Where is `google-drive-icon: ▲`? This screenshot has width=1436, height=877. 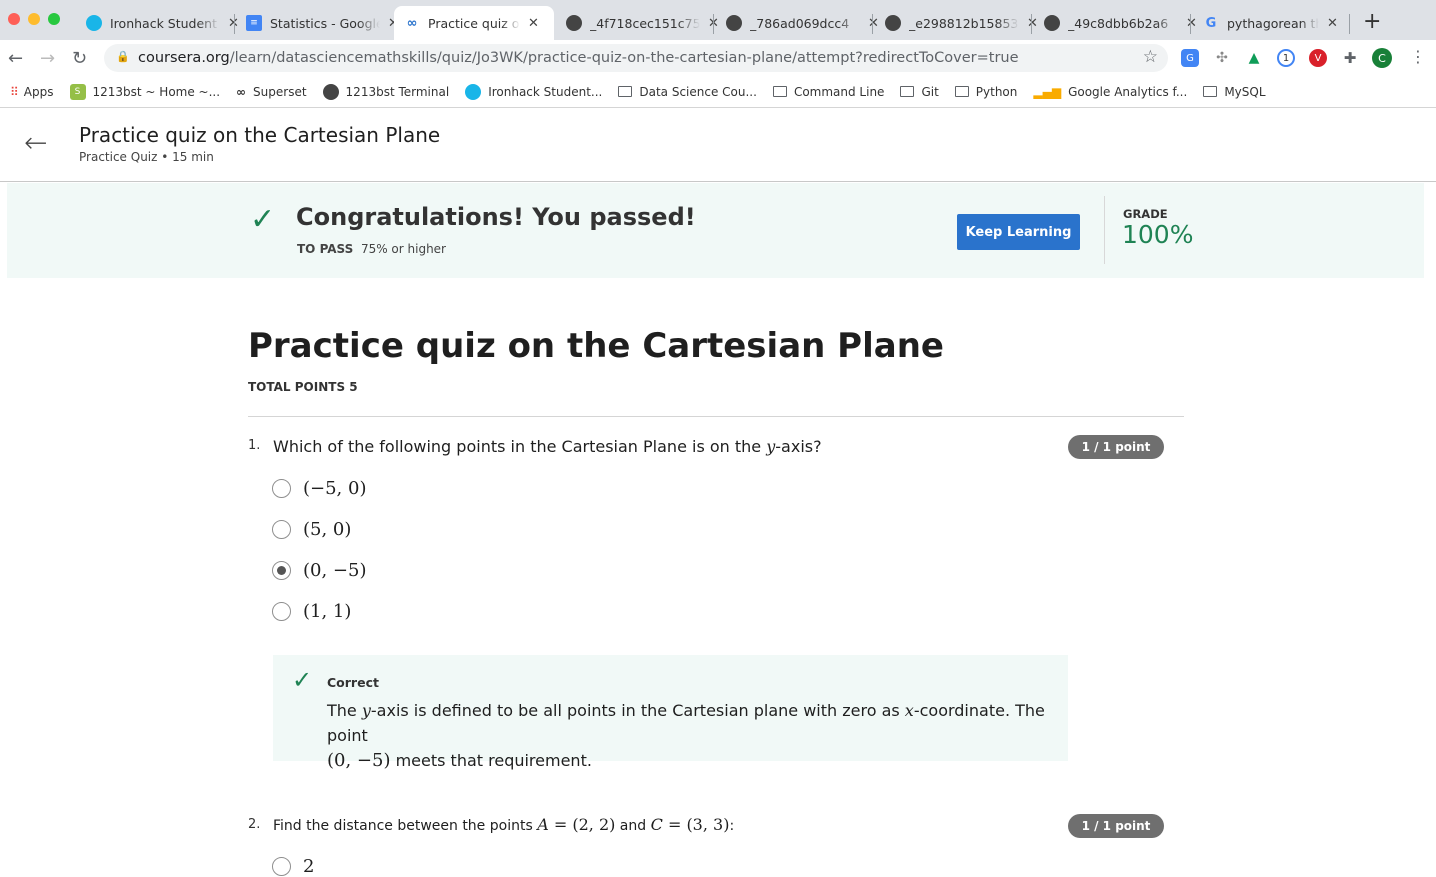 google-drive-icon: ▲ is located at coordinates (1254, 58).